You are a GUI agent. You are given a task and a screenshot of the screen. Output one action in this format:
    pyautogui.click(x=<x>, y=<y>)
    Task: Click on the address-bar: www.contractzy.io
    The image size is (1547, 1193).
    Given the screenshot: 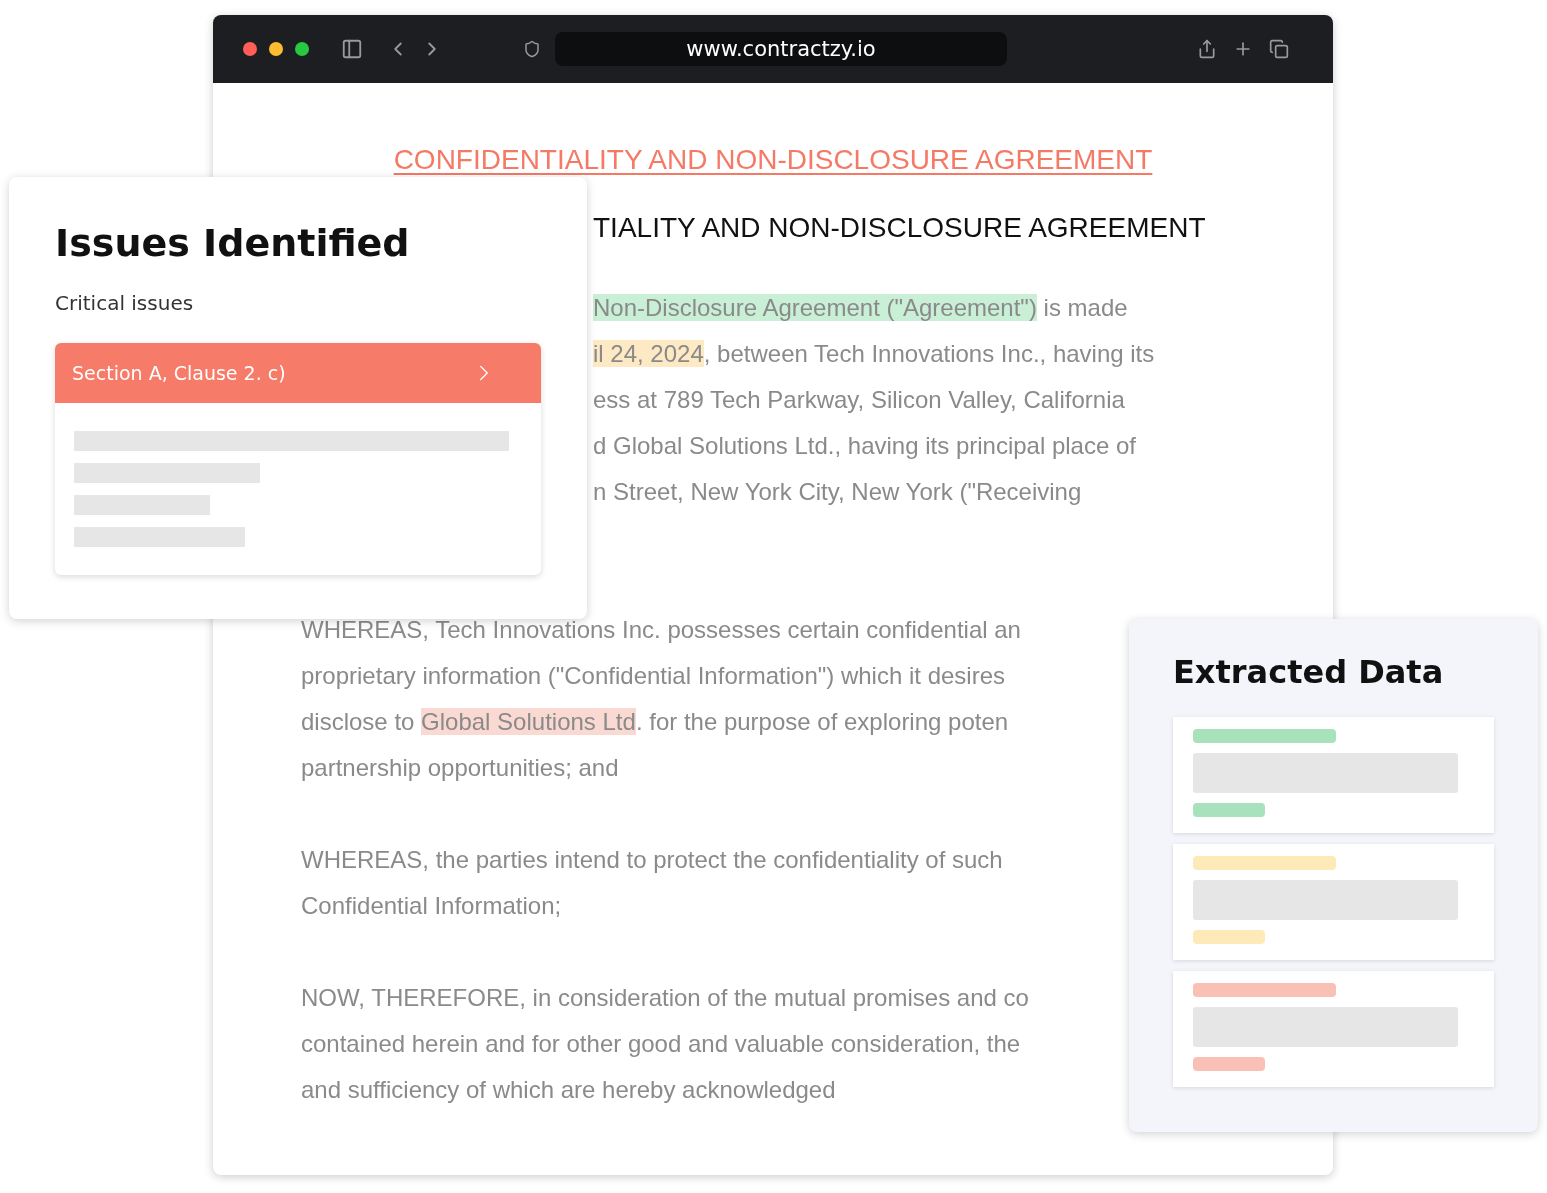 What is the action you would take?
    pyautogui.click(x=781, y=49)
    